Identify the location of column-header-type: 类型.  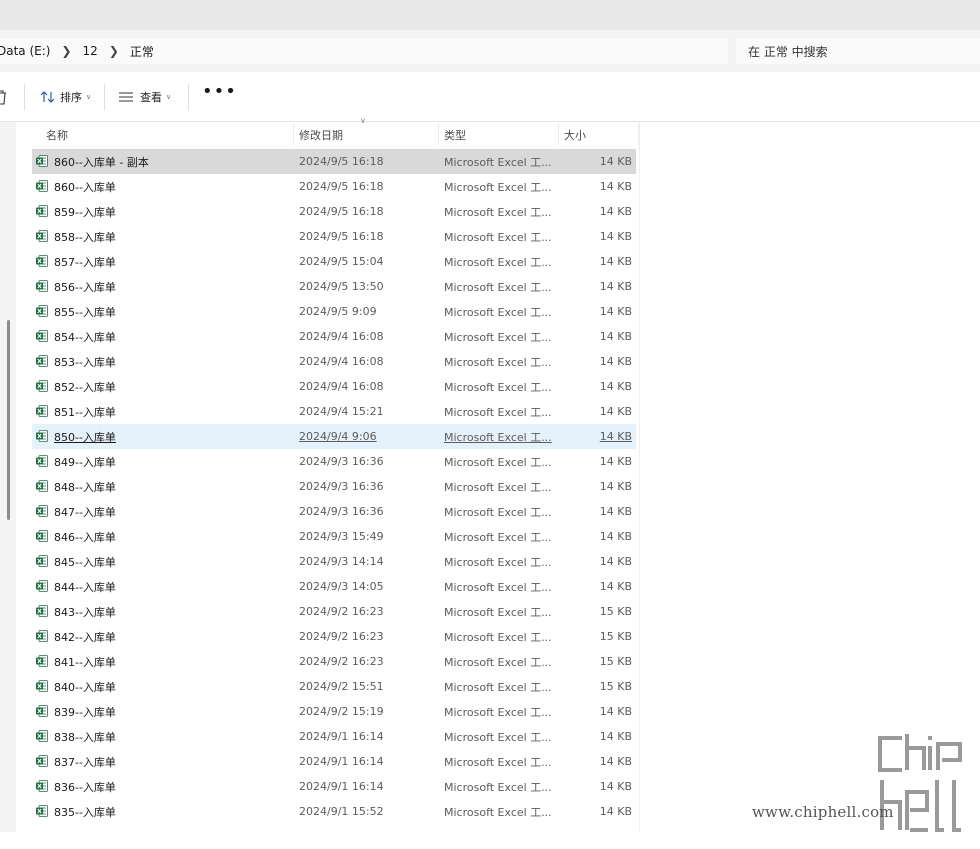
(455, 135).